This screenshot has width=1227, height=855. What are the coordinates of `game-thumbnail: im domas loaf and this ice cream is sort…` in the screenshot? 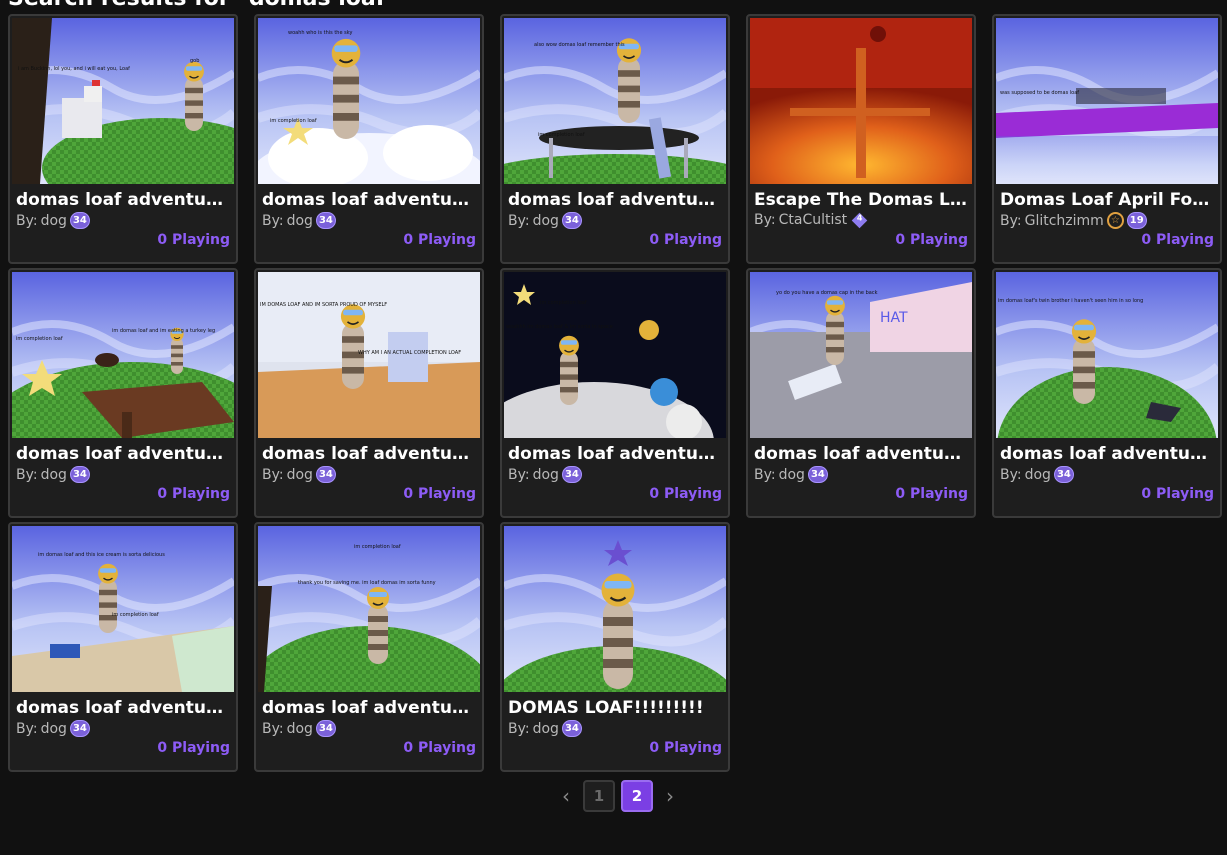 It's located at (123, 609).